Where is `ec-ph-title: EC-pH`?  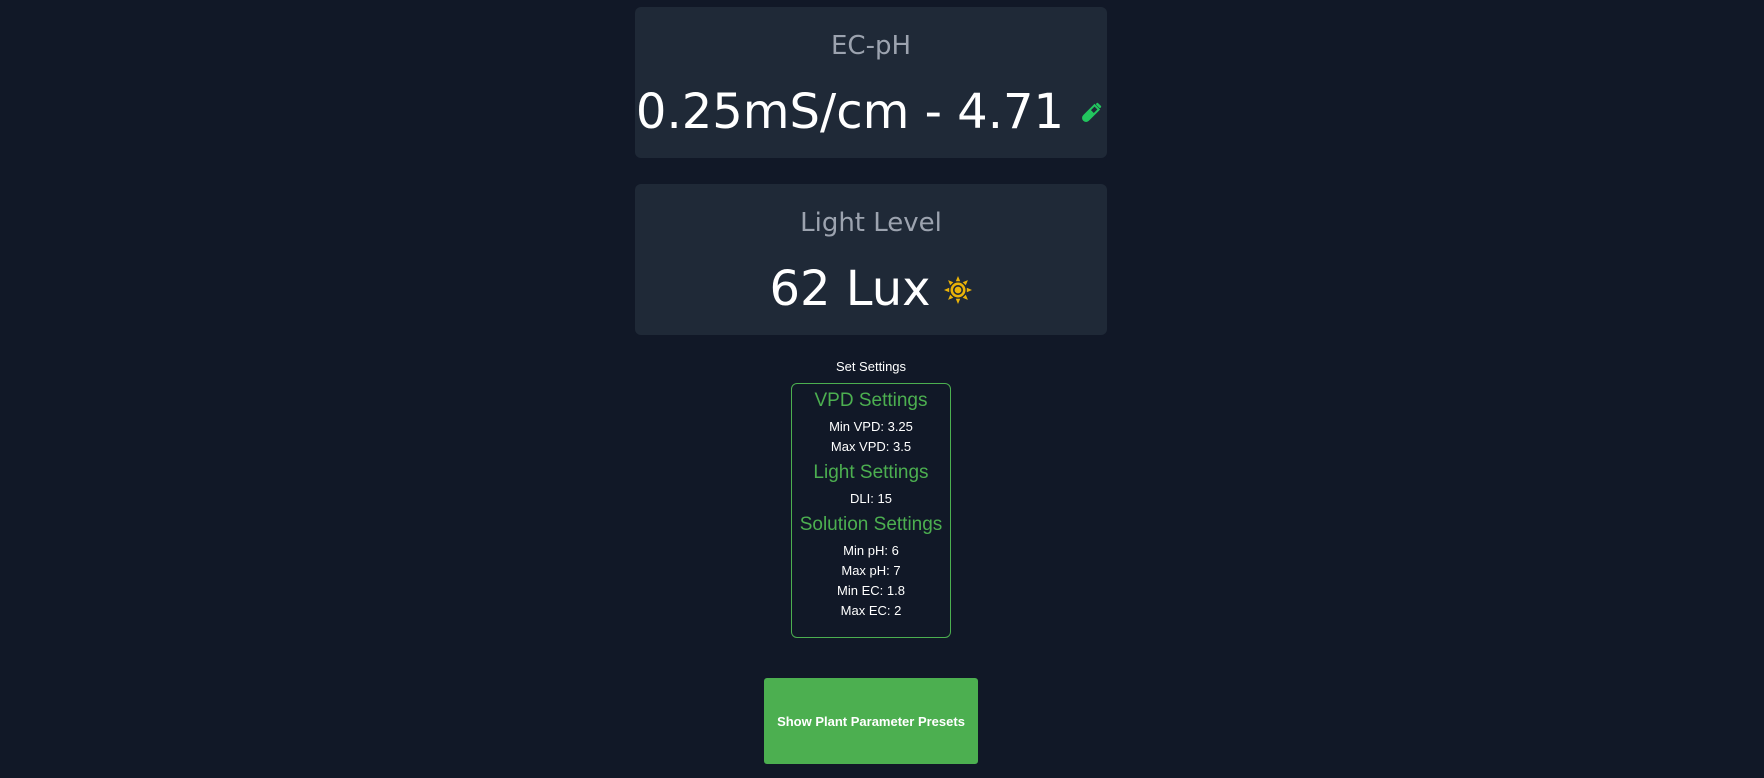
ec-ph-title: EC-pH is located at coordinates (871, 46).